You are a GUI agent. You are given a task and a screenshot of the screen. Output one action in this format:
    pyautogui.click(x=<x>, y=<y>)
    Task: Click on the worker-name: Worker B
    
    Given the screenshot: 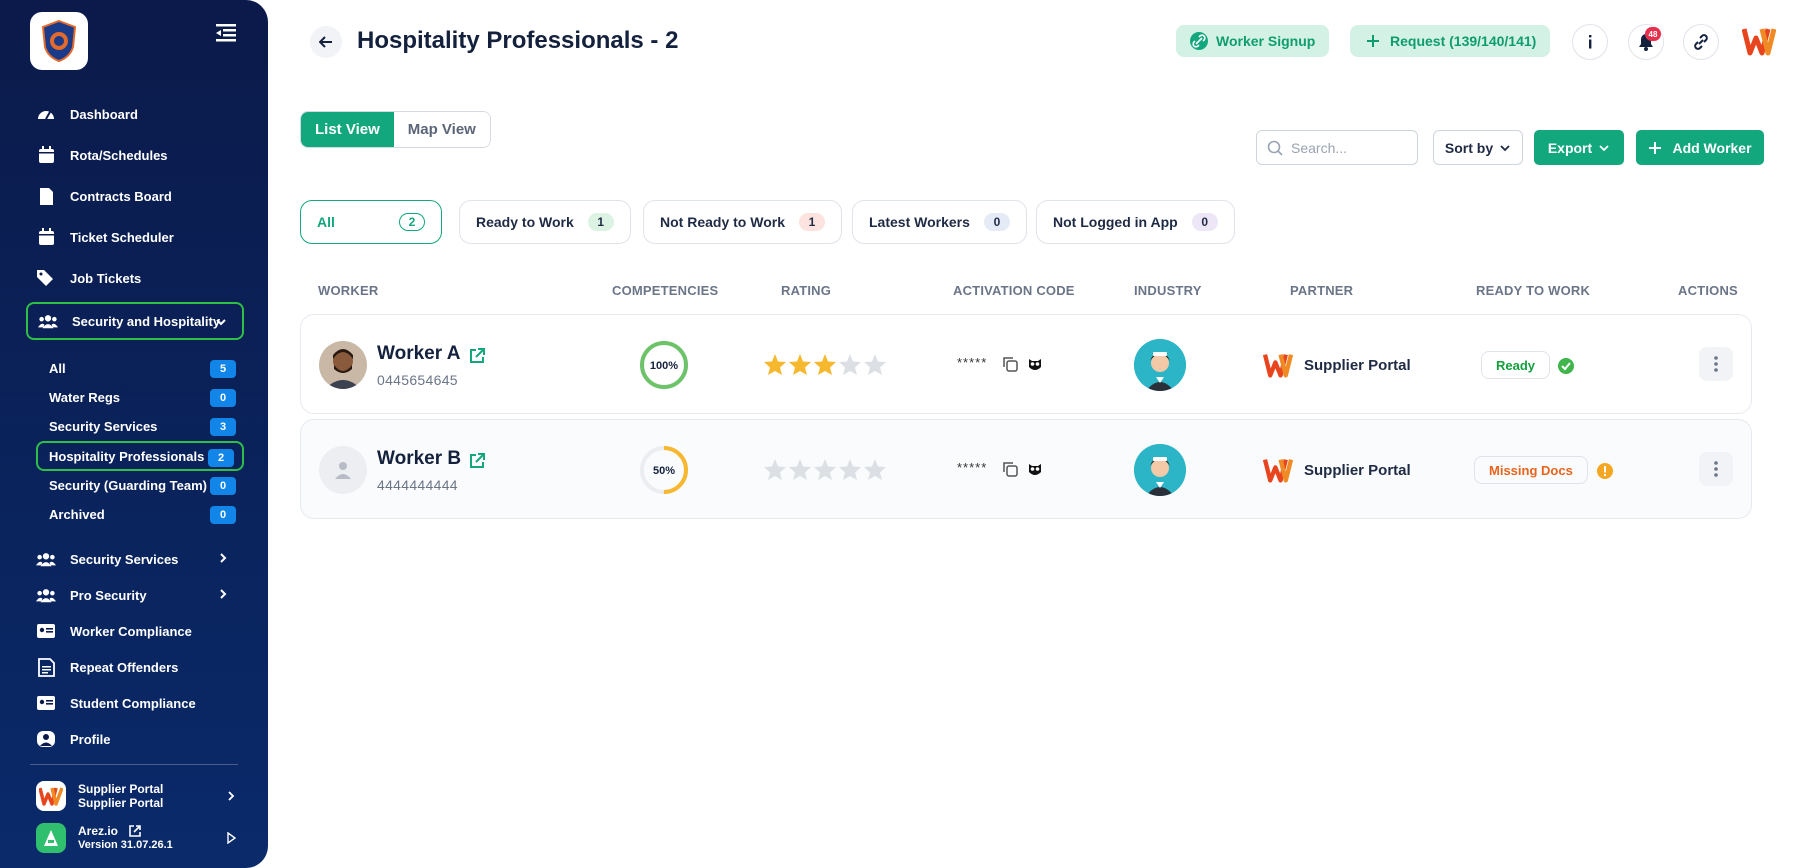 What is the action you would take?
    pyautogui.click(x=419, y=459)
    